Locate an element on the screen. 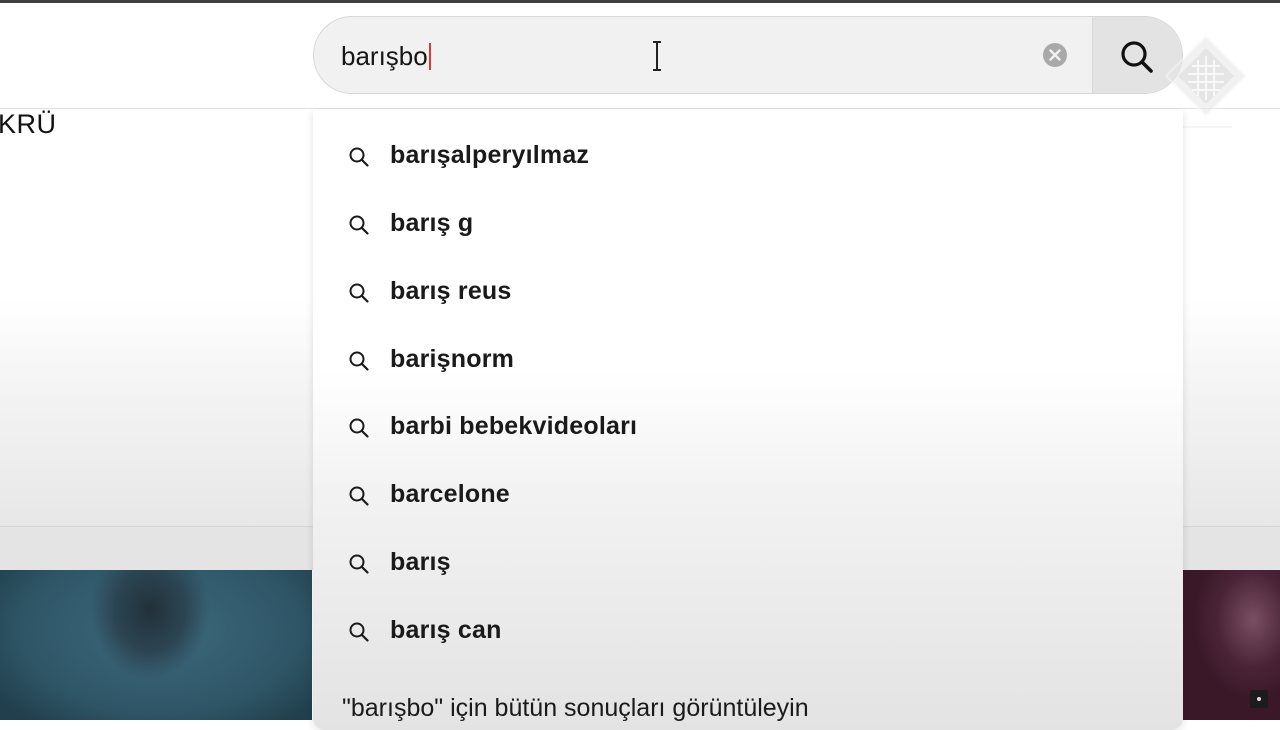 Image resolution: width=1280 pixels, height=730 pixels. suggestion-item: barış g is located at coordinates (748, 225).